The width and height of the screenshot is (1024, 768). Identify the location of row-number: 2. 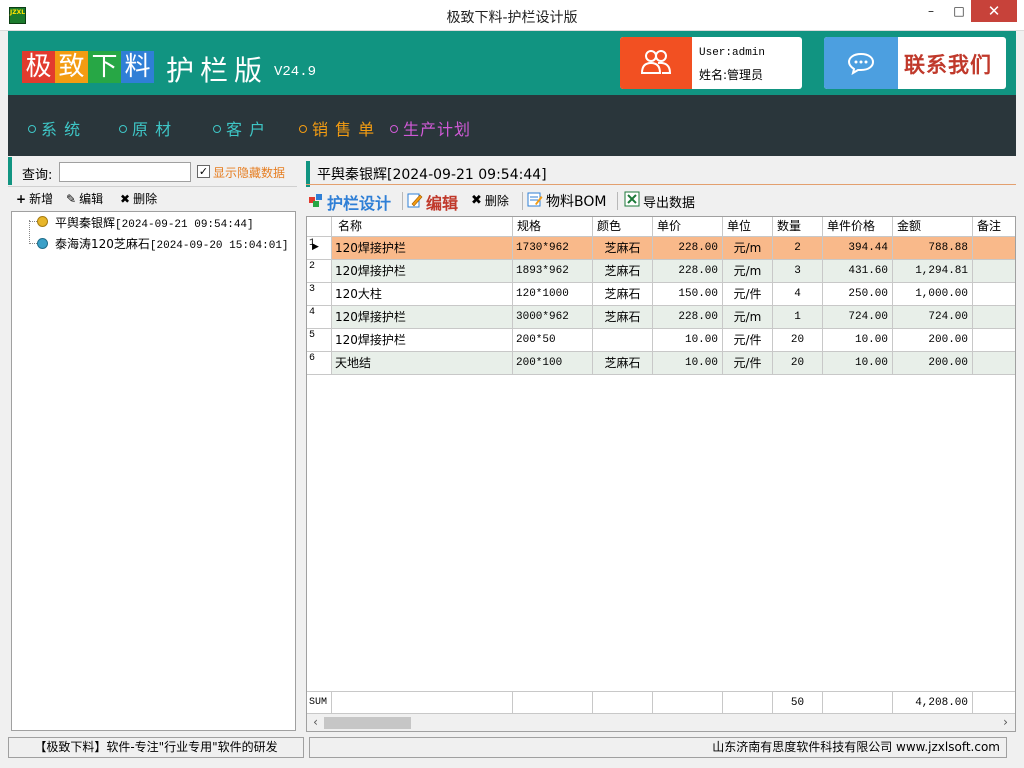
(319, 271).